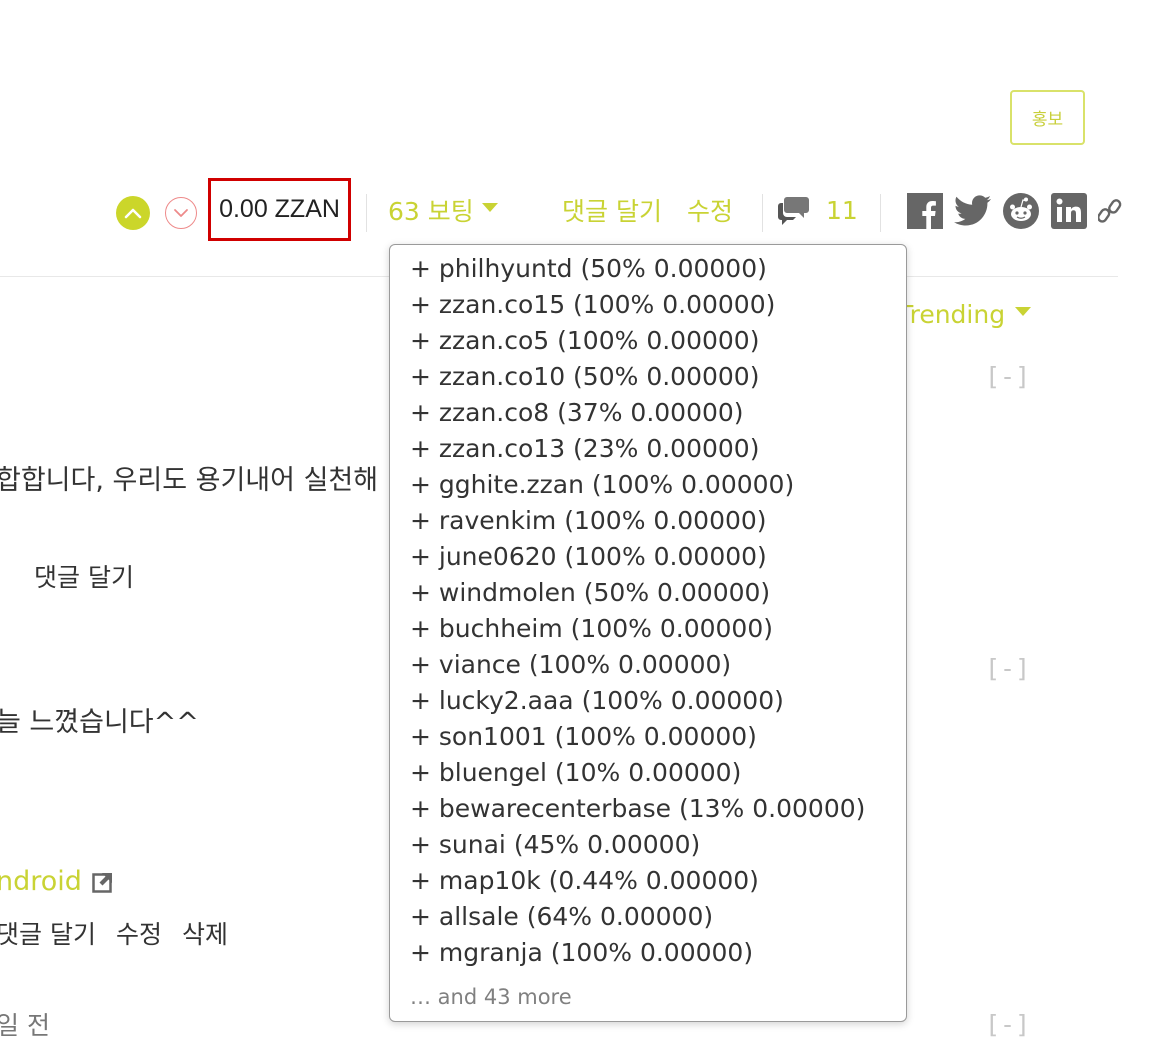 This screenshot has height=1062, width=1170. Describe the element at coordinates (658, 593) in the screenshot. I see `voter-item: + windmolen (50% 0.00000)` at that location.